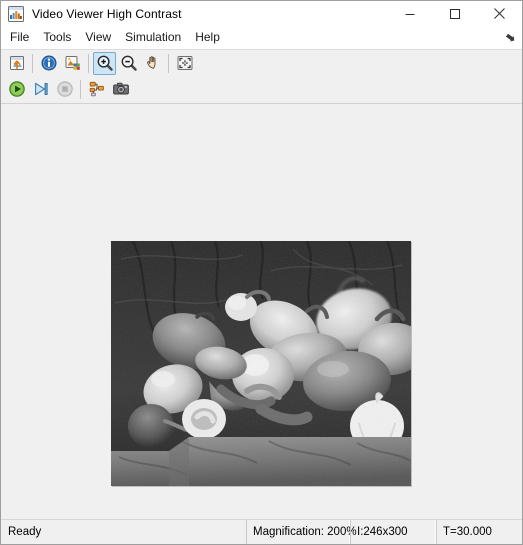 This screenshot has width=523, height=545. I want to click on stop-button, so click(64, 89).